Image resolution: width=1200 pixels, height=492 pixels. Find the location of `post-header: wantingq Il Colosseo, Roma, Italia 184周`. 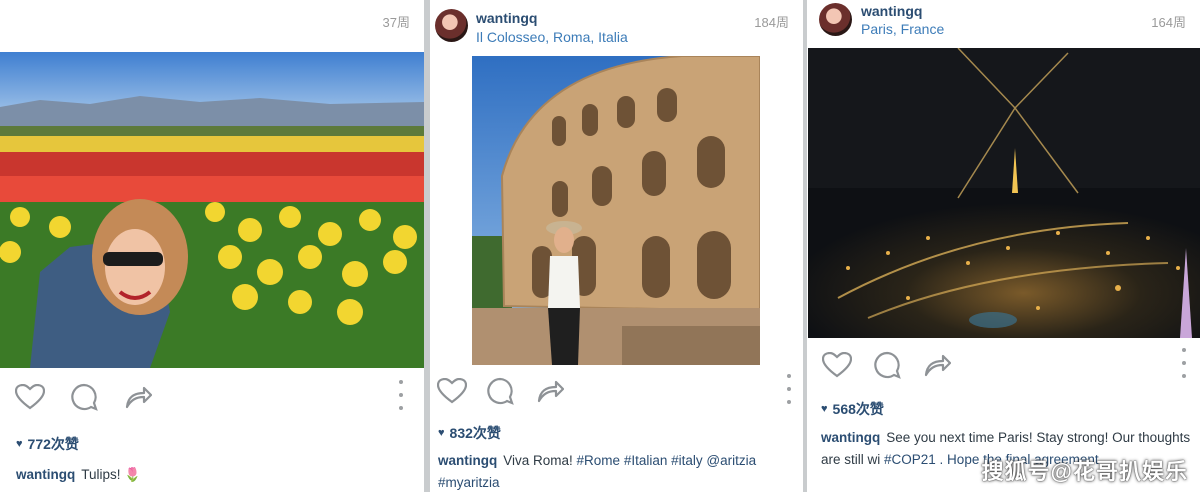

post-header: wantingq Il Colosseo, Roma, Italia 184周 is located at coordinates (616, 25).